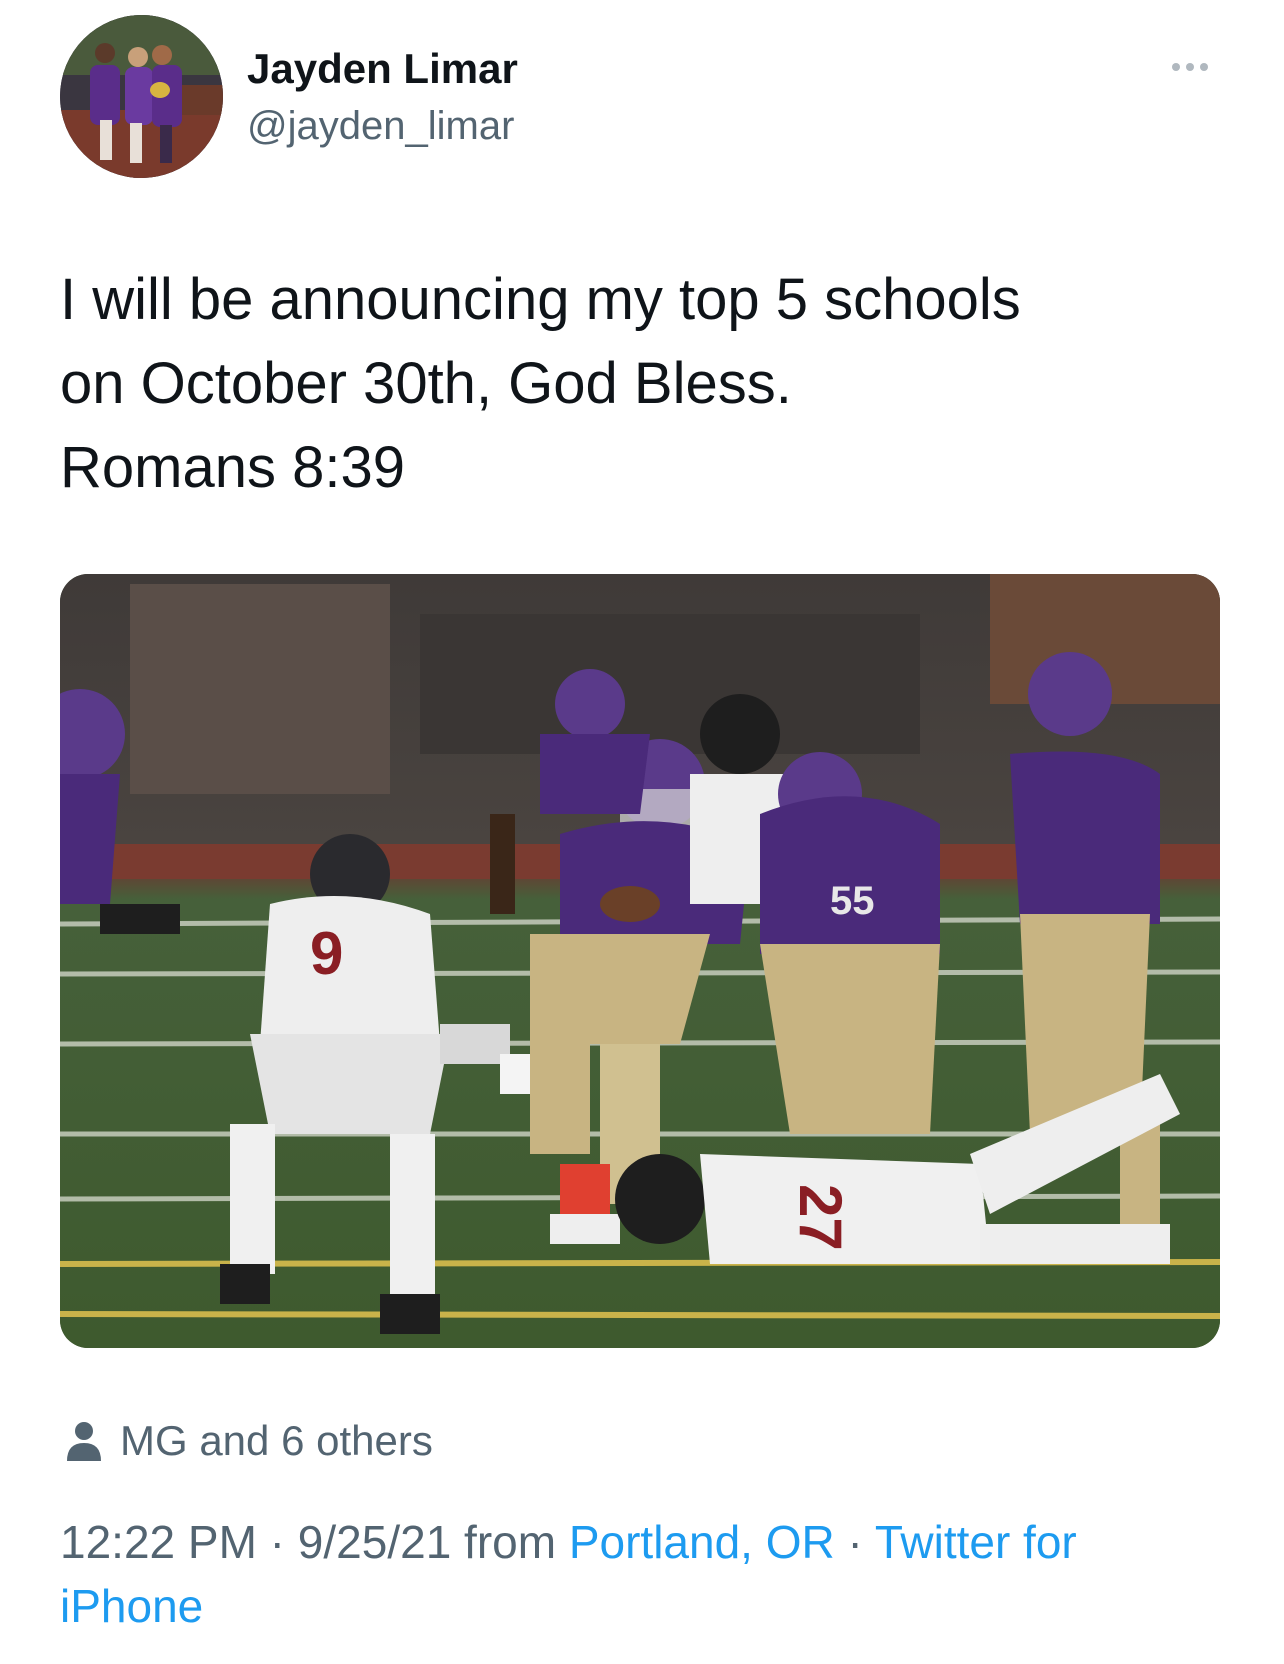 The image size is (1284, 1664). I want to click on svg-text: 9, so click(326, 953).